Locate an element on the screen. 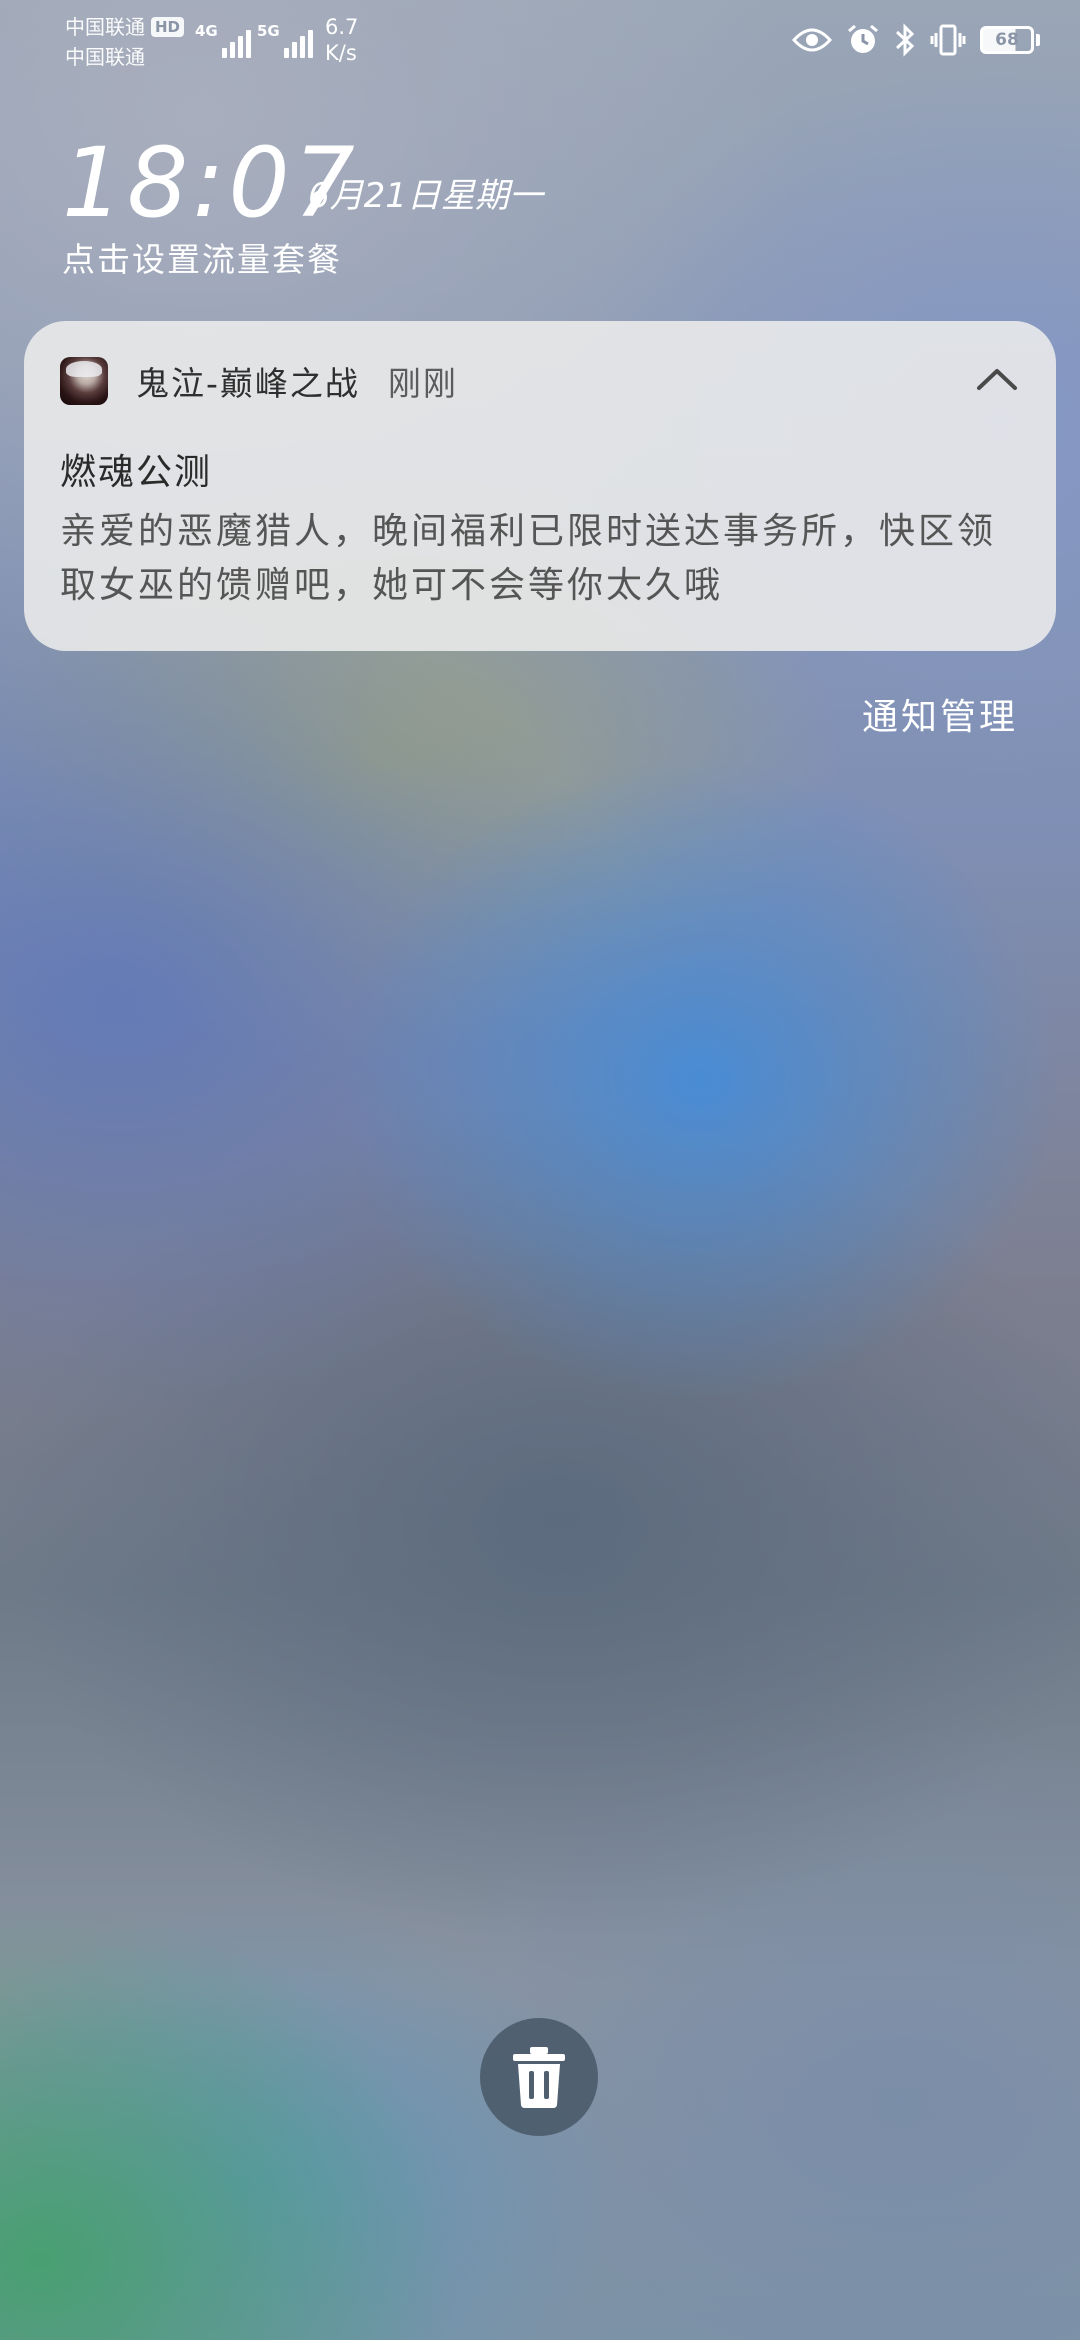 This screenshot has height=2340, width=1080. carrier-name-1: 中国联通 is located at coordinates (105, 27).